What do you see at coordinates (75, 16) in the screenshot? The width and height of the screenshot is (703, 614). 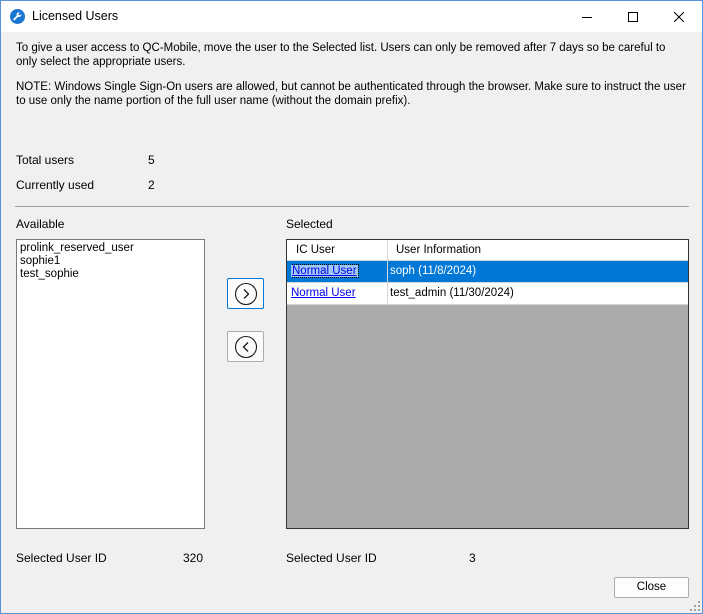 I see `window-title: Licensed Users` at bounding box center [75, 16].